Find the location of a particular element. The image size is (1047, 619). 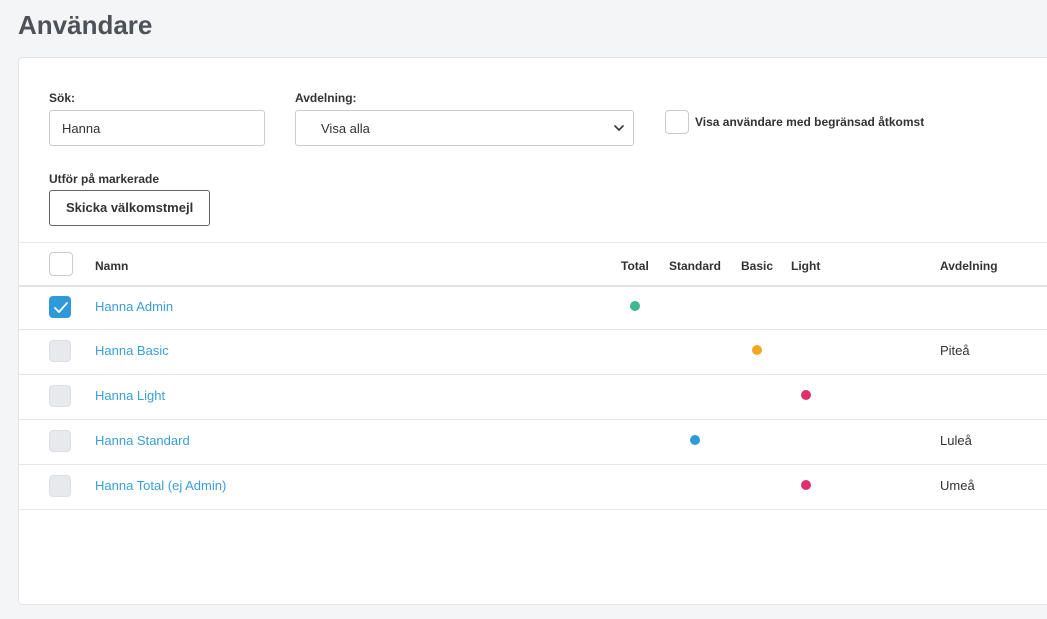

user-name-link: Hanna Standard is located at coordinates (142, 440).